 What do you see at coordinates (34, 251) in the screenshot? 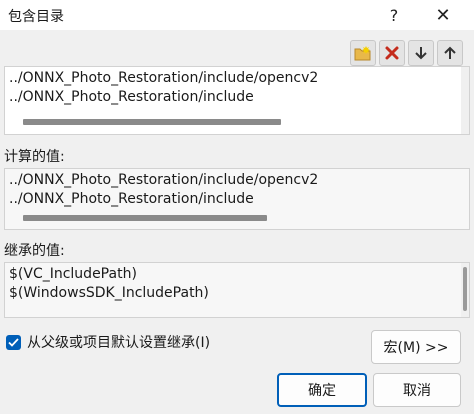
I see `inherited-value-label: 继承的值:` at bounding box center [34, 251].